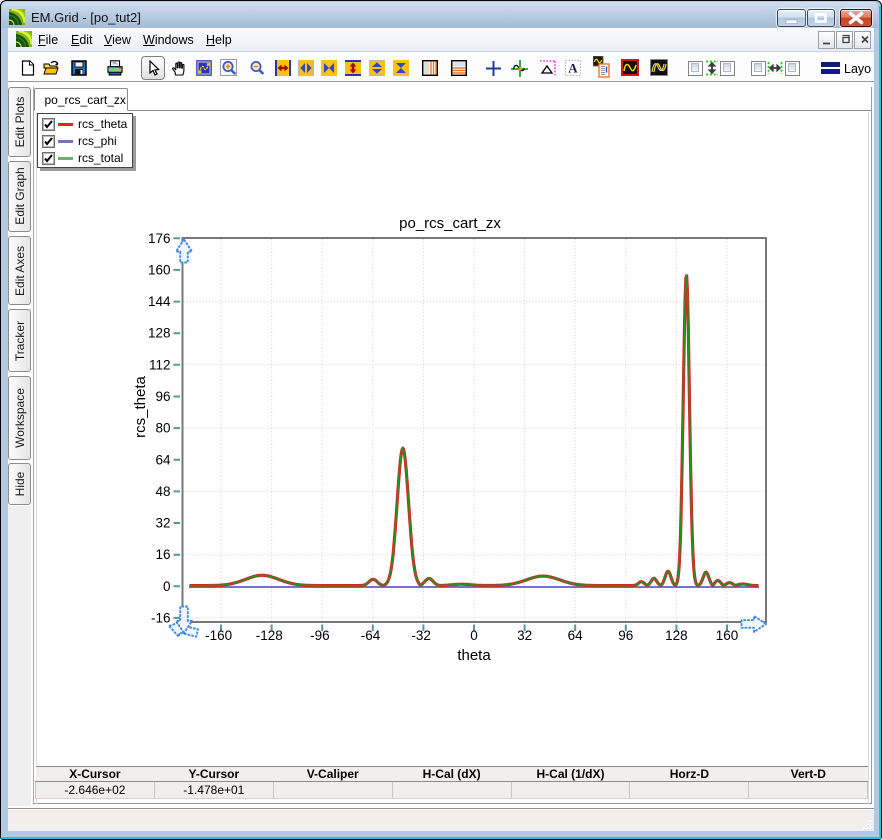  Describe the element at coordinates (162, 491) in the screenshot. I see `svg-text: 48` at that location.